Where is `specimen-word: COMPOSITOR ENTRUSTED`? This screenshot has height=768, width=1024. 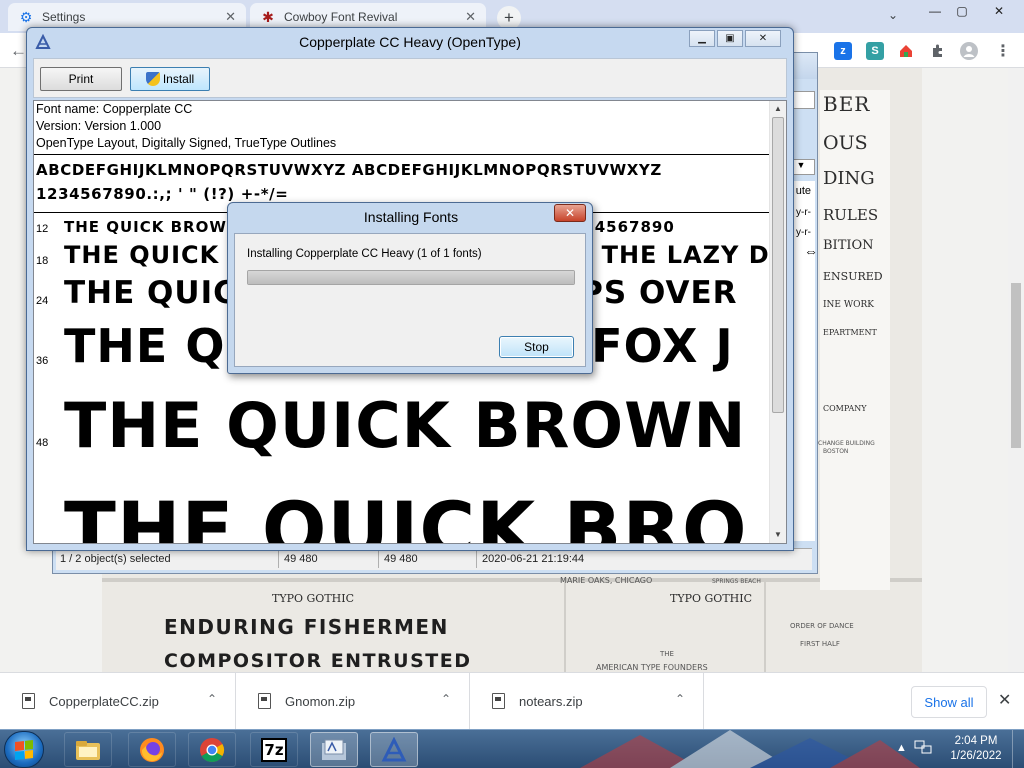
specimen-word: COMPOSITOR ENTRUSTED is located at coordinates (318, 661).